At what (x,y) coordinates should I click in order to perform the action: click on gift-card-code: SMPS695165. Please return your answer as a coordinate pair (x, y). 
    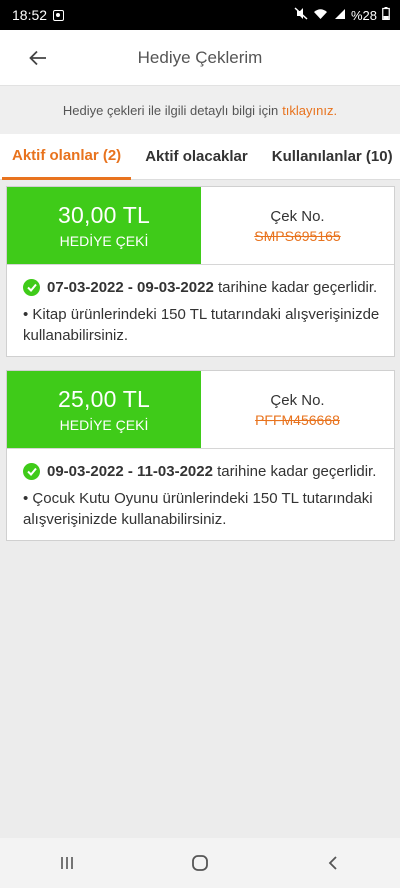
    Looking at the image, I should click on (297, 235).